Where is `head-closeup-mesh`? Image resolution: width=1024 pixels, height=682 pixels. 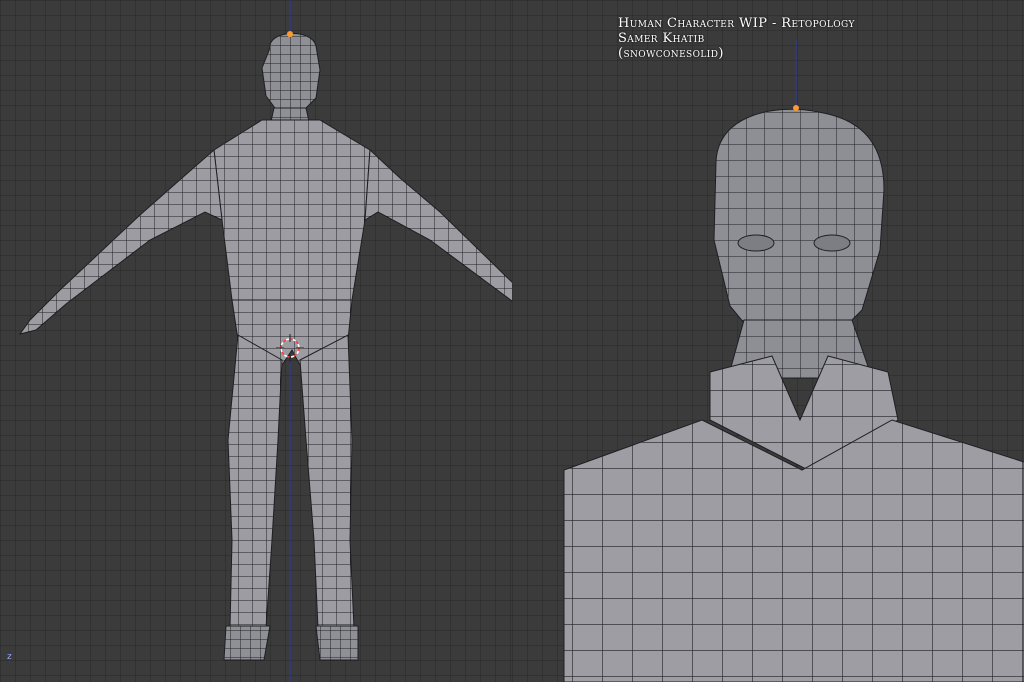
head-closeup-mesh is located at coordinates (799, 230).